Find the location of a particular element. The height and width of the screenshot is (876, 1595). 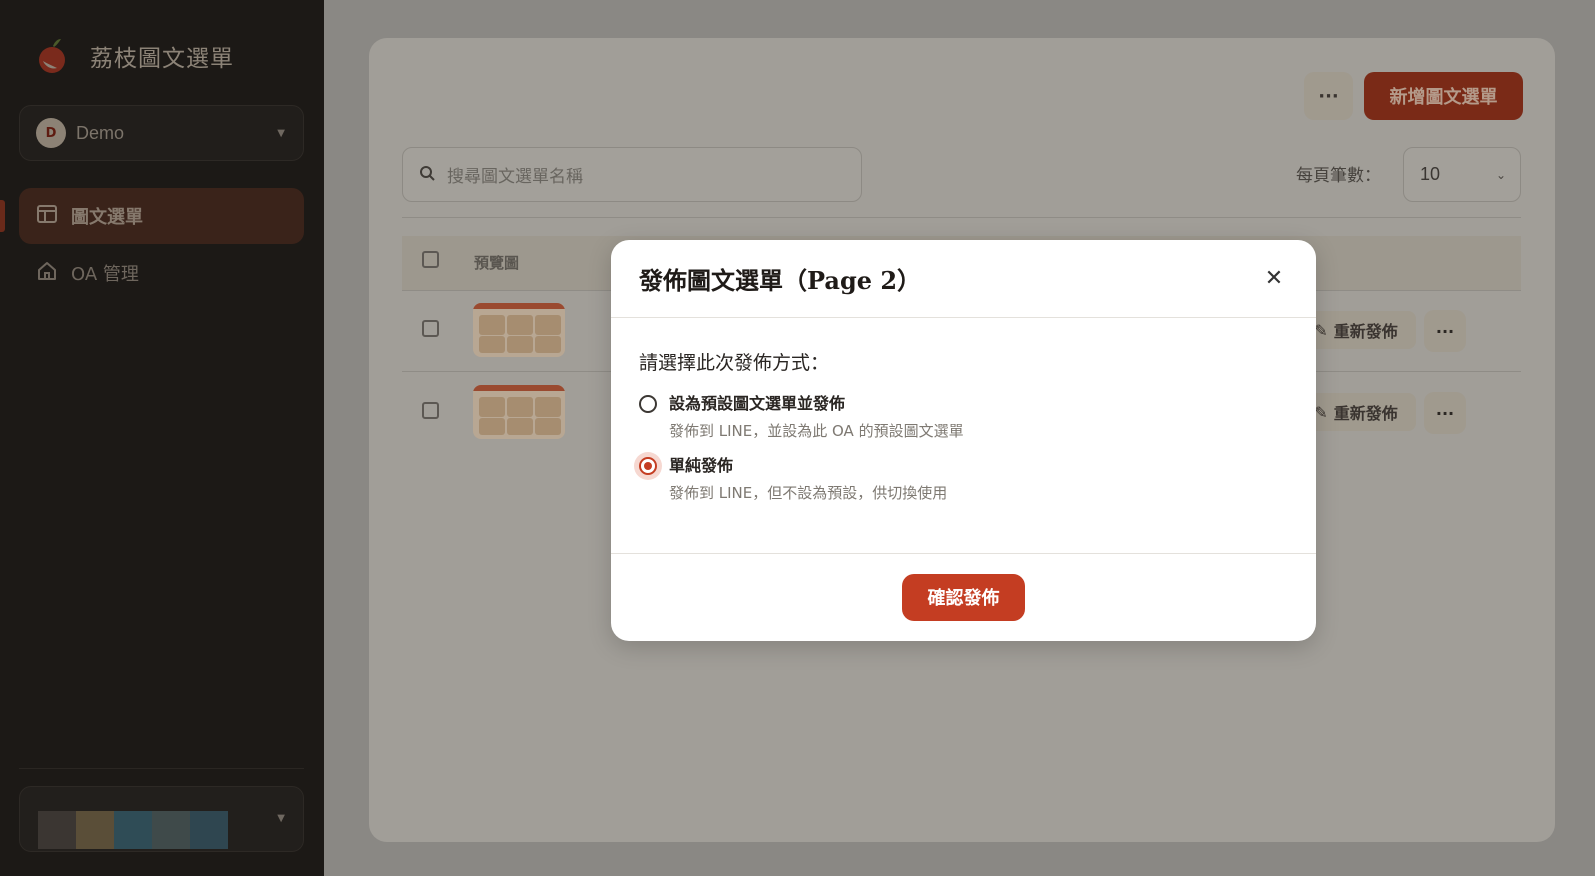

chevron-down-icon: ⌄ is located at coordinates (1500, 174).